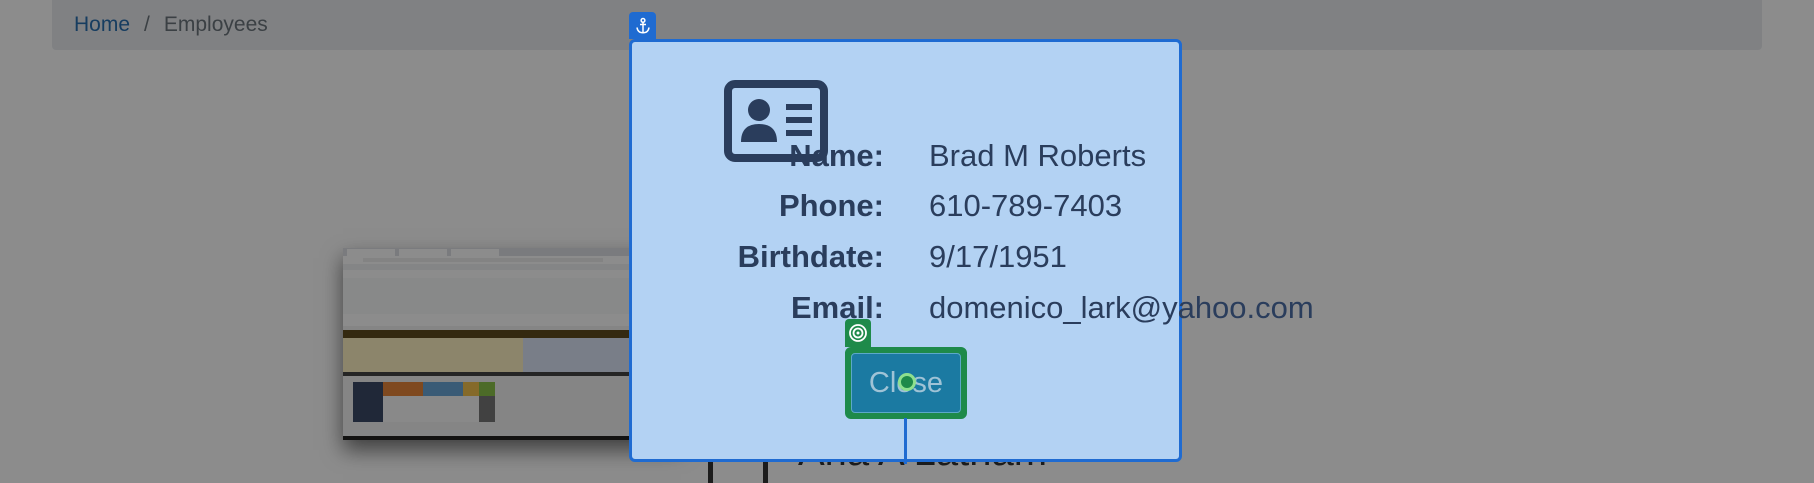  I want to click on birthdate-value: 9/17/1951, so click(998, 256).